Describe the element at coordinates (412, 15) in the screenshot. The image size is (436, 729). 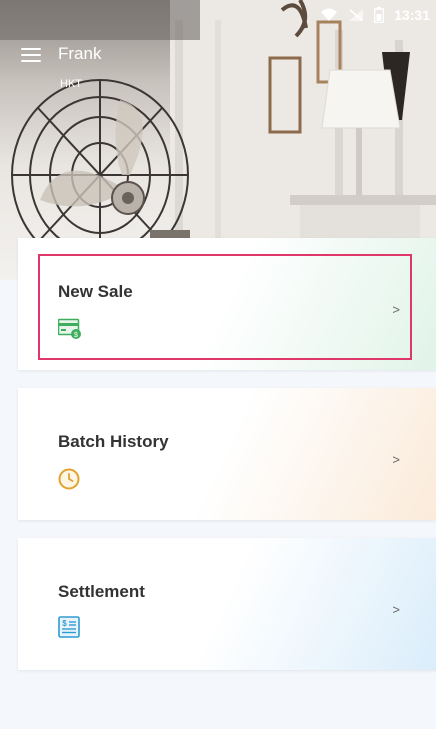
I see `status-time: 13:31` at that location.